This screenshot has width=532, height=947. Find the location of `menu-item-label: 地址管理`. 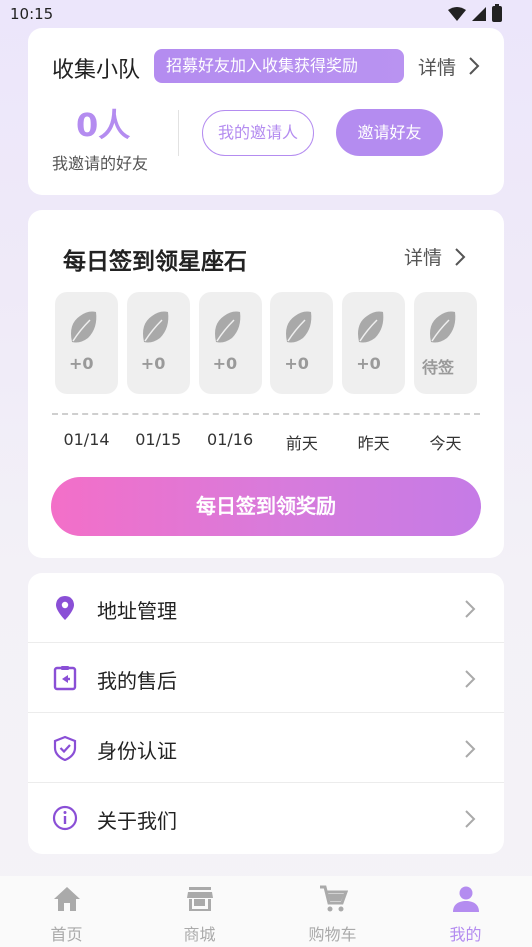

menu-item-label: 地址管理 is located at coordinates (137, 611).